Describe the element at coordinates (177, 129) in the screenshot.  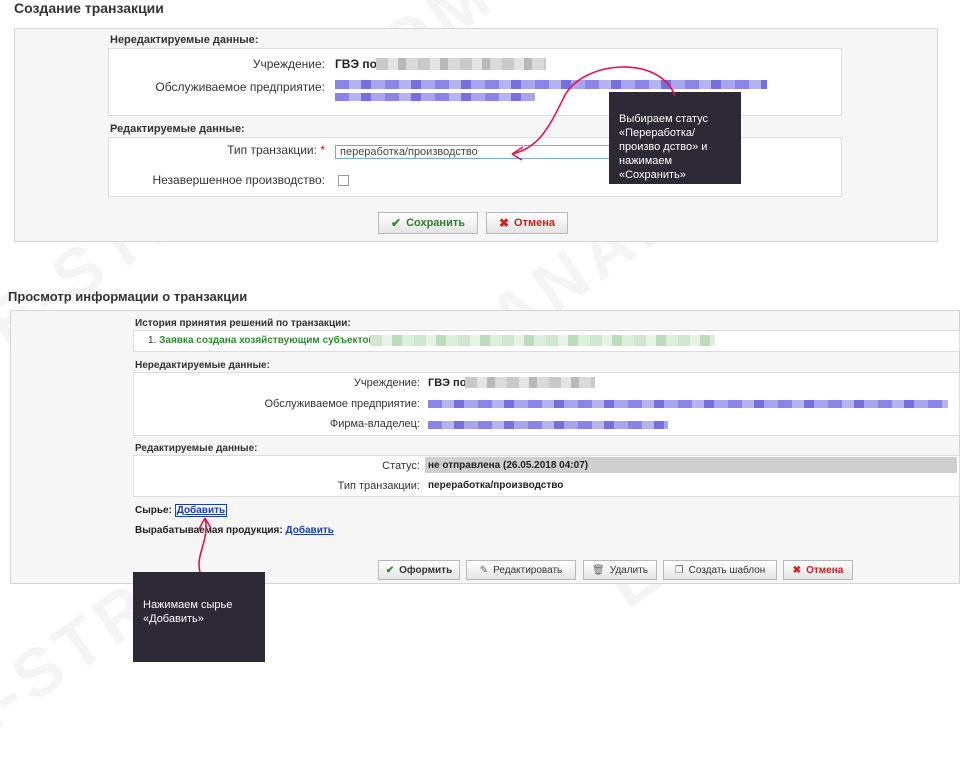
I see `create-editable-section-label: Редактируемые данные:` at that location.